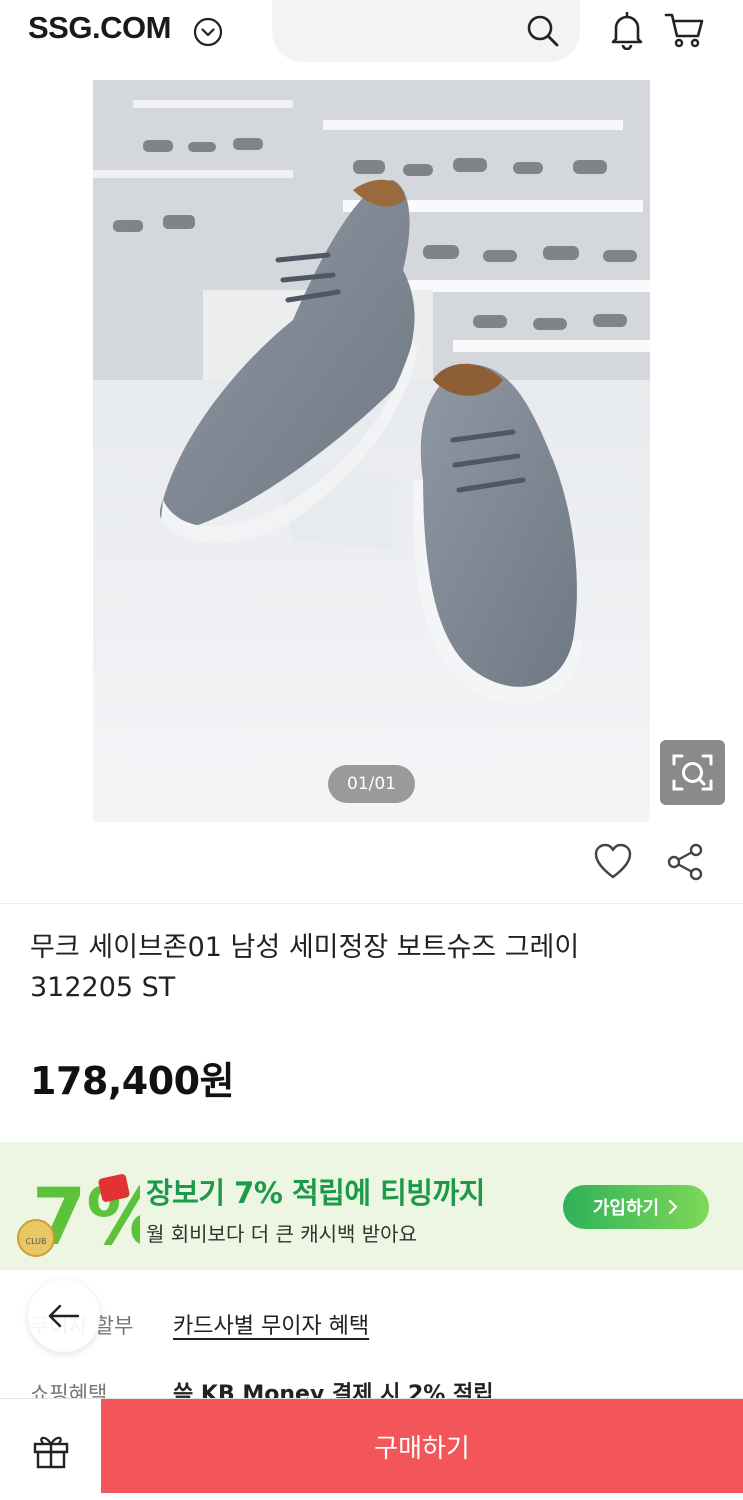 The image size is (743, 1500). What do you see at coordinates (684, 30) in the screenshot?
I see `cart-icon` at bounding box center [684, 30].